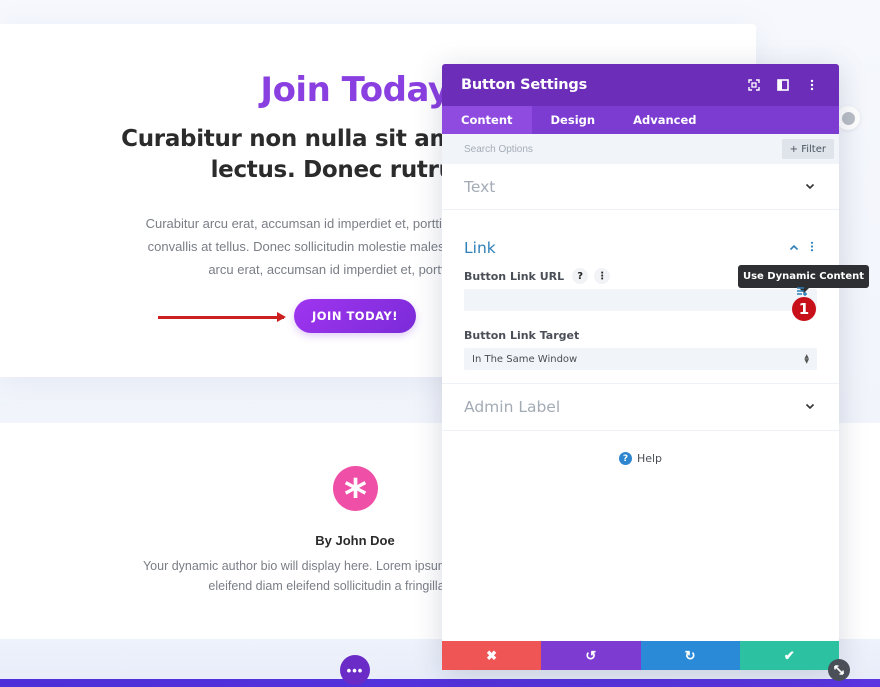 This screenshot has width=880, height=687. What do you see at coordinates (480, 186) in the screenshot?
I see `text-group-title: Text` at bounding box center [480, 186].